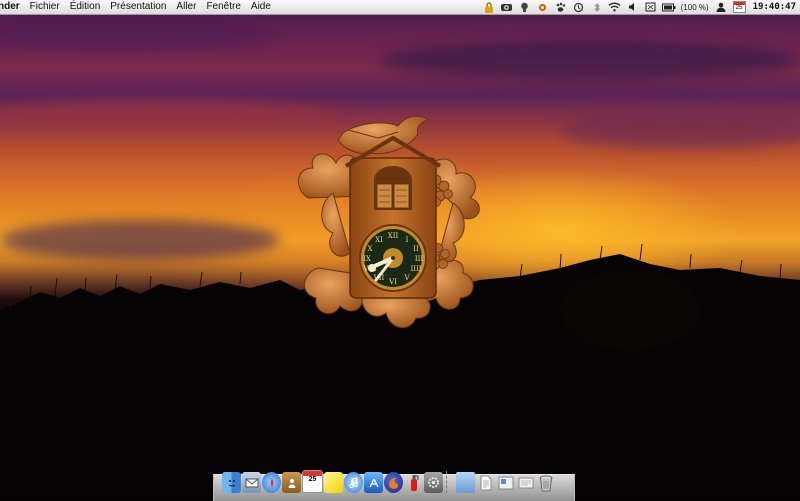  What do you see at coordinates (694, 7) in the screenshot?
I see `battery-percentage: (100 %)` at bounding box center [694, 7].